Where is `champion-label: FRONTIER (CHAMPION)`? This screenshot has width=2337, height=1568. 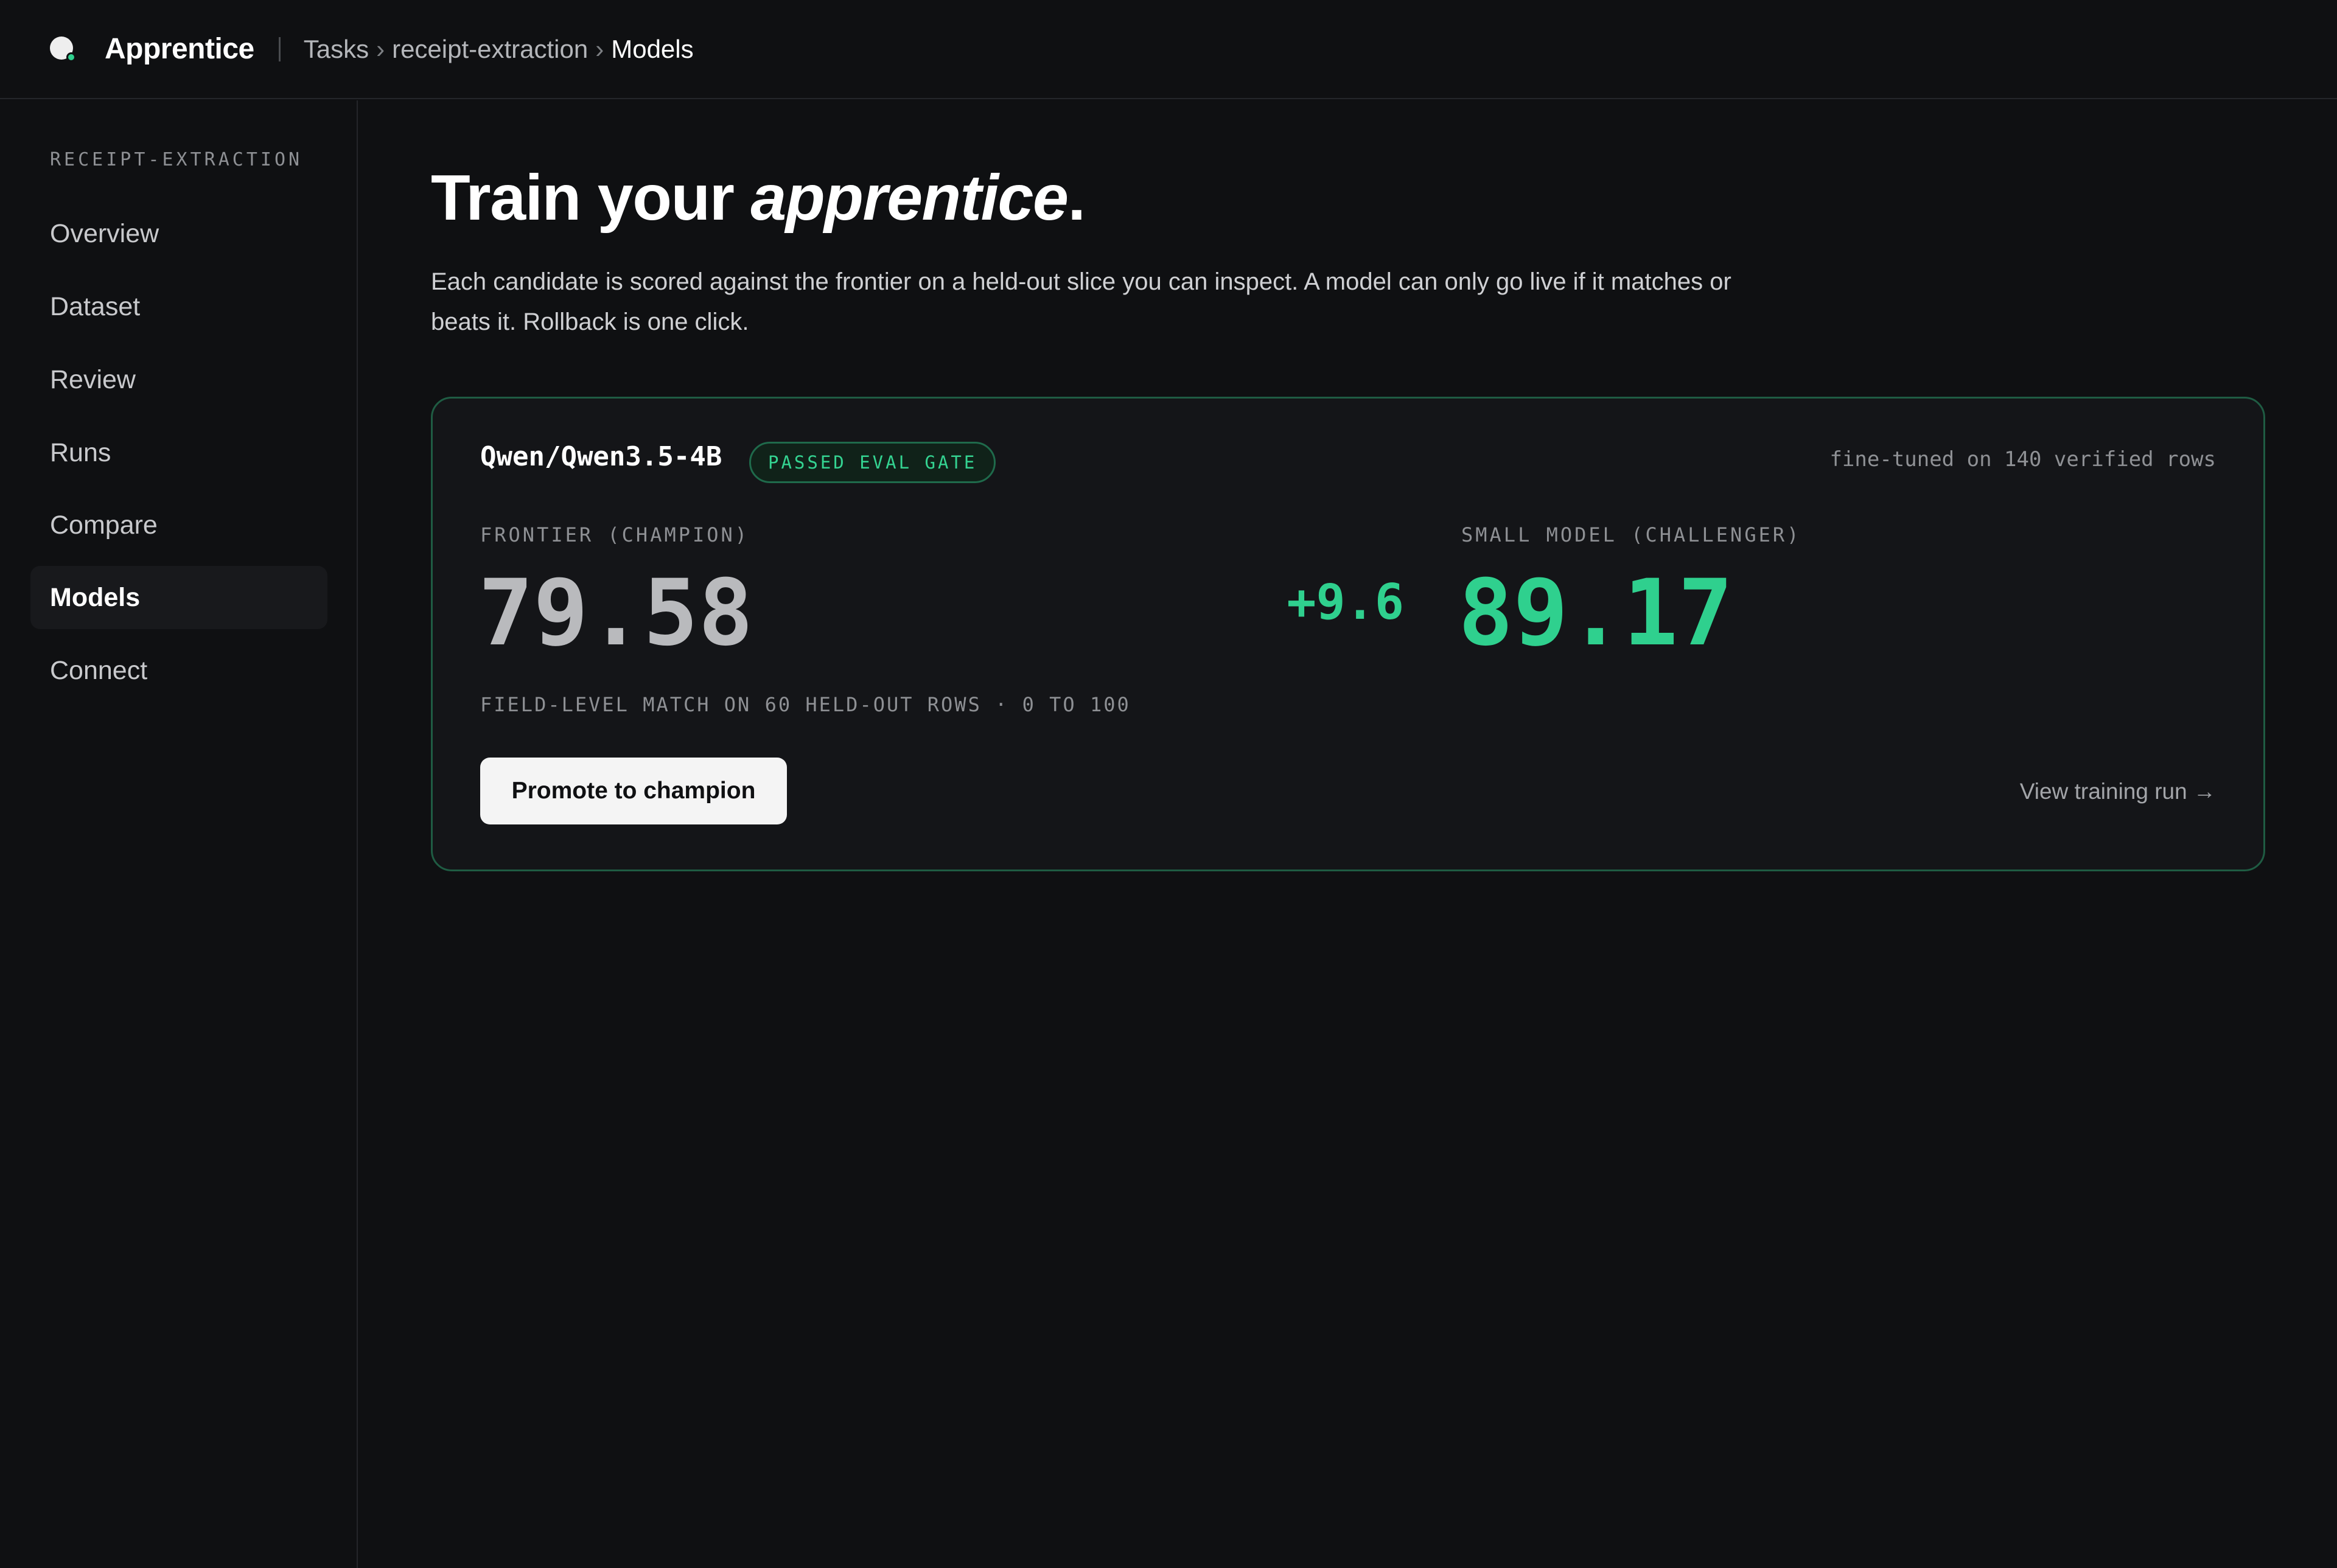
champion-label: FRONTIER (CHAMPION) is located at coordinates (615, 534).